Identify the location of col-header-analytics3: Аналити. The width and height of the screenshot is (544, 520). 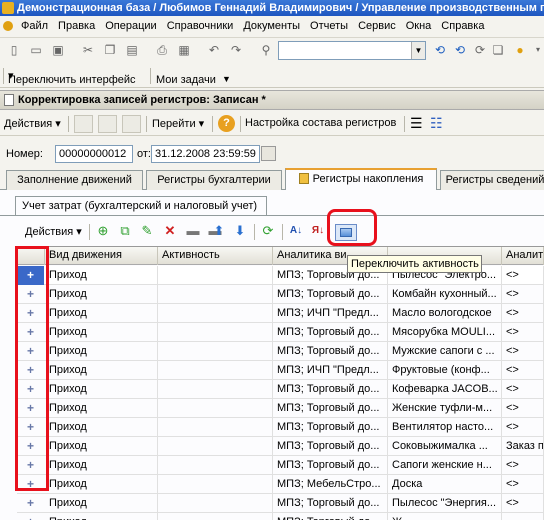
(523, 256).